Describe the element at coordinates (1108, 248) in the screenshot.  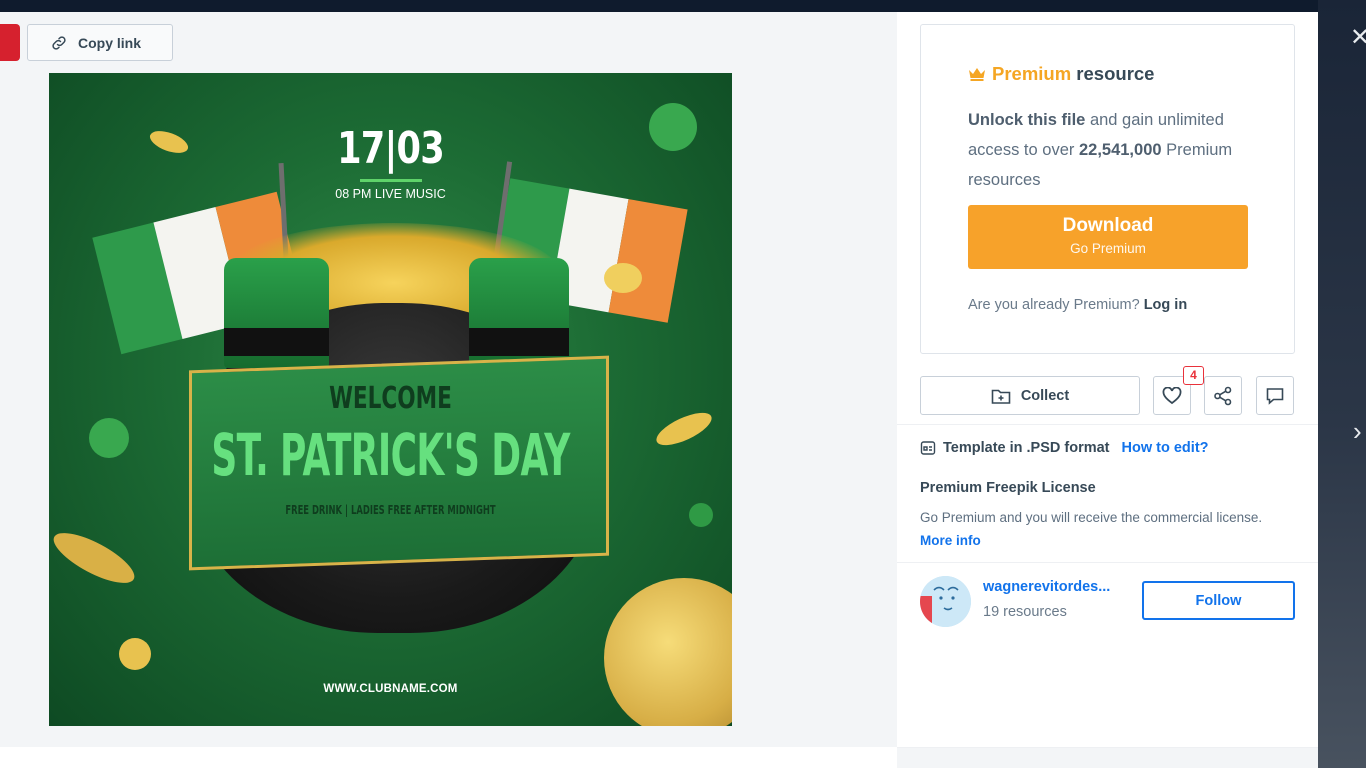
I see `download-sub: Go Premium` at that location.